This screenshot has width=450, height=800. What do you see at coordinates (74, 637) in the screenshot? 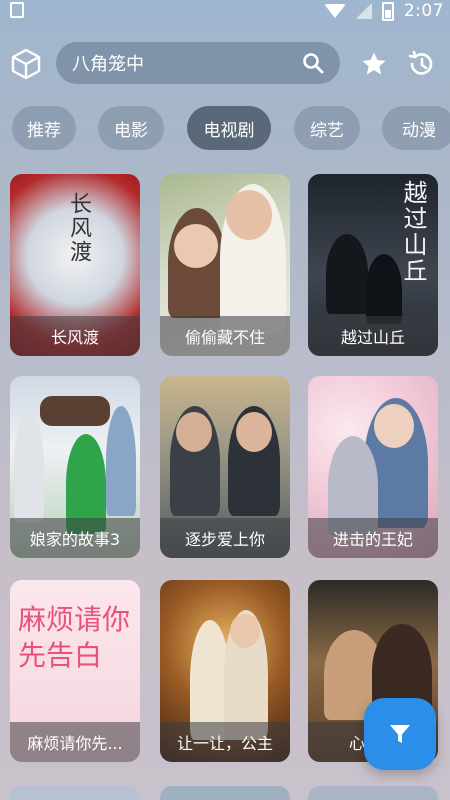
I see `poster-title-text: 麻烦请你先告白` at bounding box center [74, 637].